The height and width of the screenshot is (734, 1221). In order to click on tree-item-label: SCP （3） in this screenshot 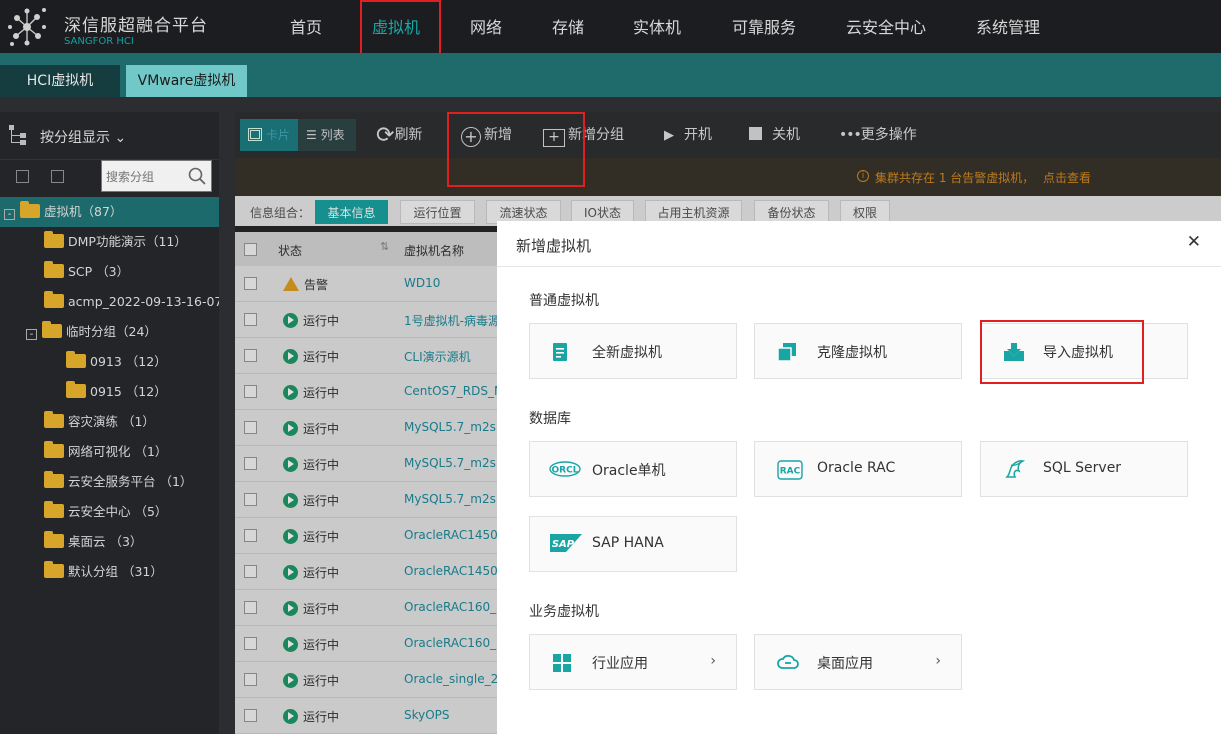, I will do `click(99, 271)`.